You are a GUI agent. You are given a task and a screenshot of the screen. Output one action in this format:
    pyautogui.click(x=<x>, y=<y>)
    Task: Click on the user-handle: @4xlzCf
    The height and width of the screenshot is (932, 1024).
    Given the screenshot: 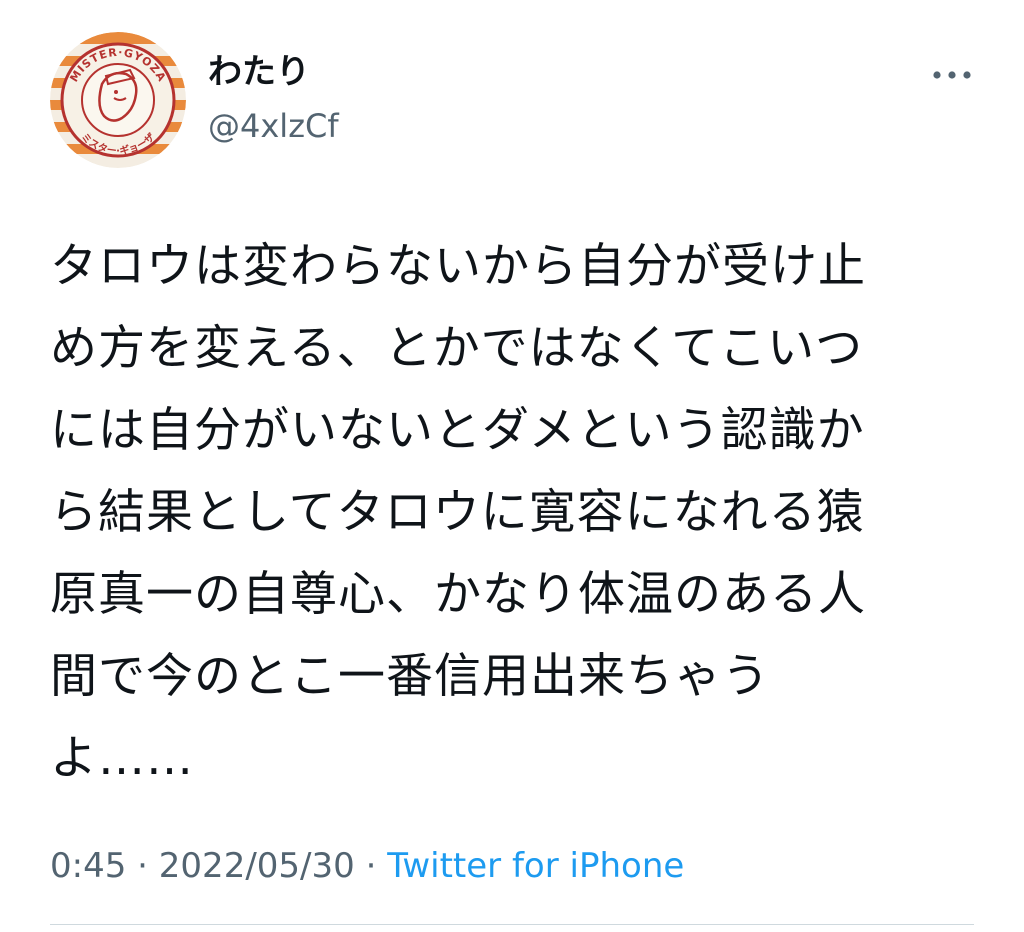 What is the action you would take?
    pyautogui.click(x=273, y=126)
    